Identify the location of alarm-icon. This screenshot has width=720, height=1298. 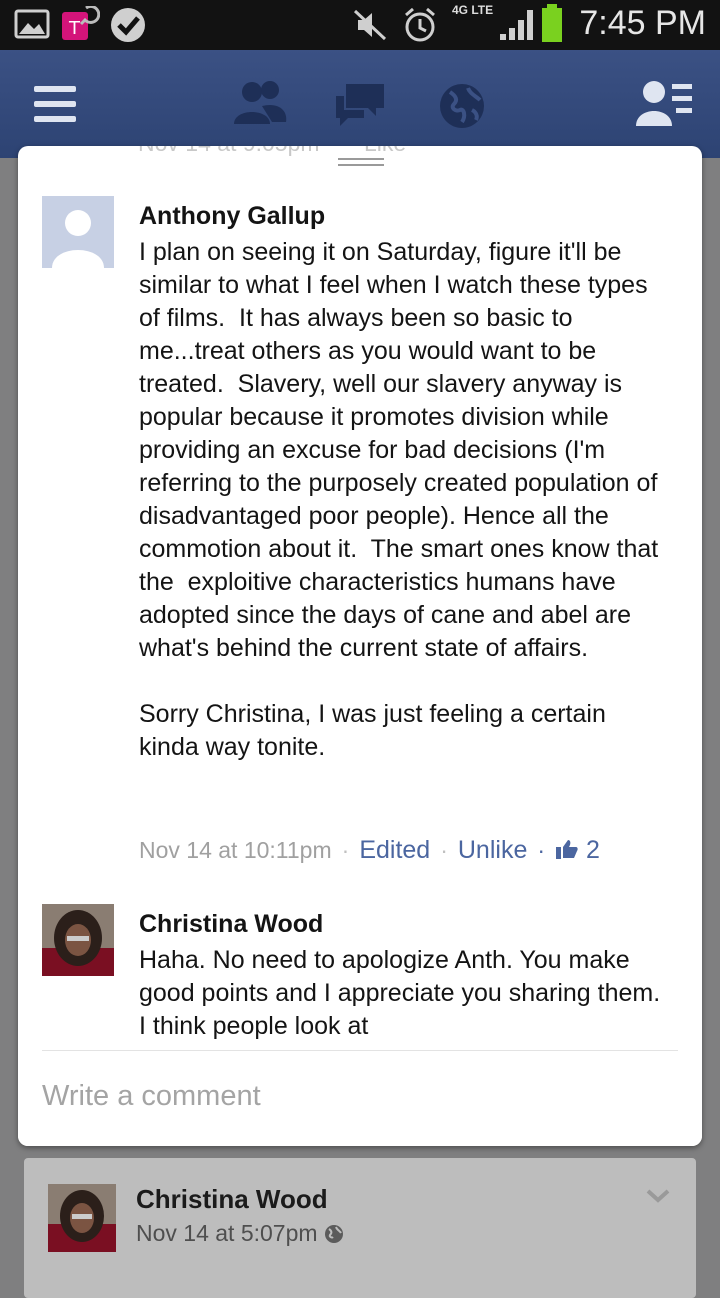
(420, 27).